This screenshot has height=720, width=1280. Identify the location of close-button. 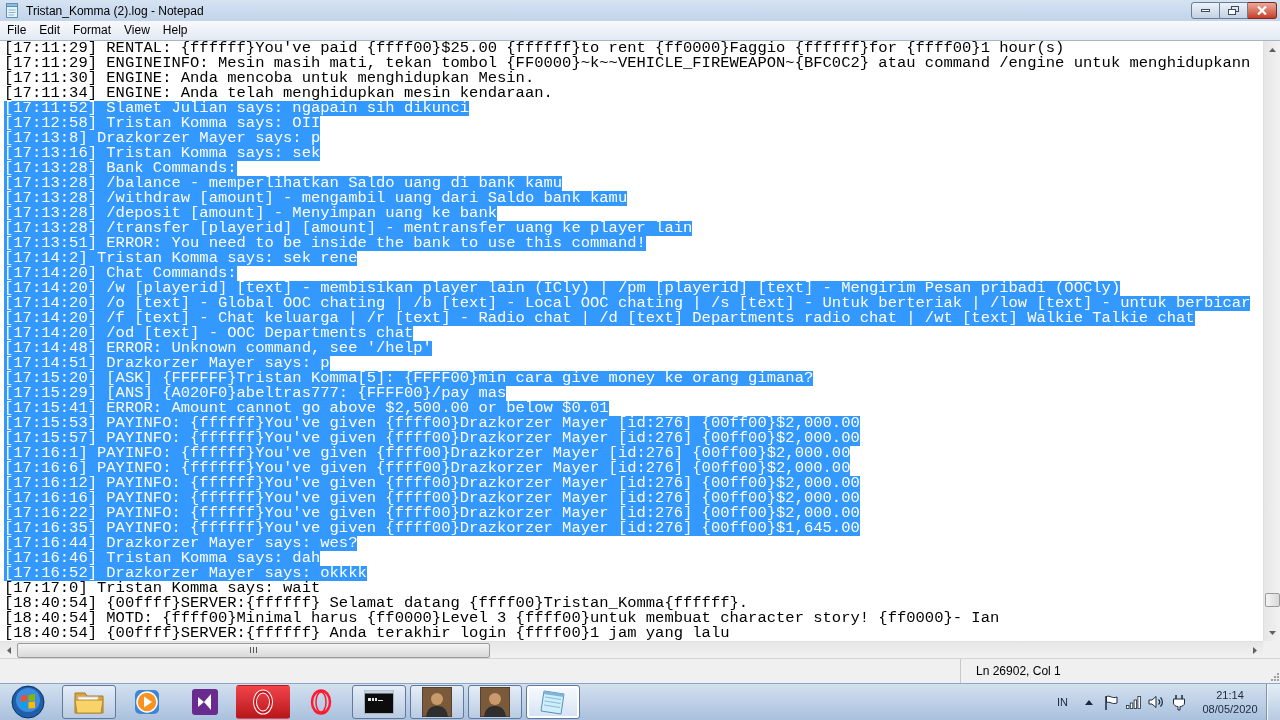
(1262, 10).